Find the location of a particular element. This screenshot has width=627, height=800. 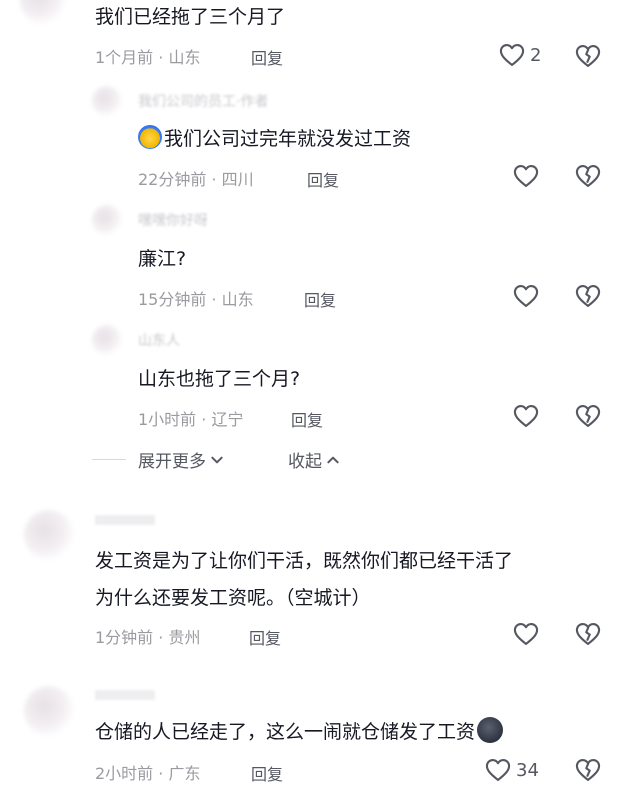

comment-text: 我们已经拖了三个月了 is located at coordinates (190, 17).